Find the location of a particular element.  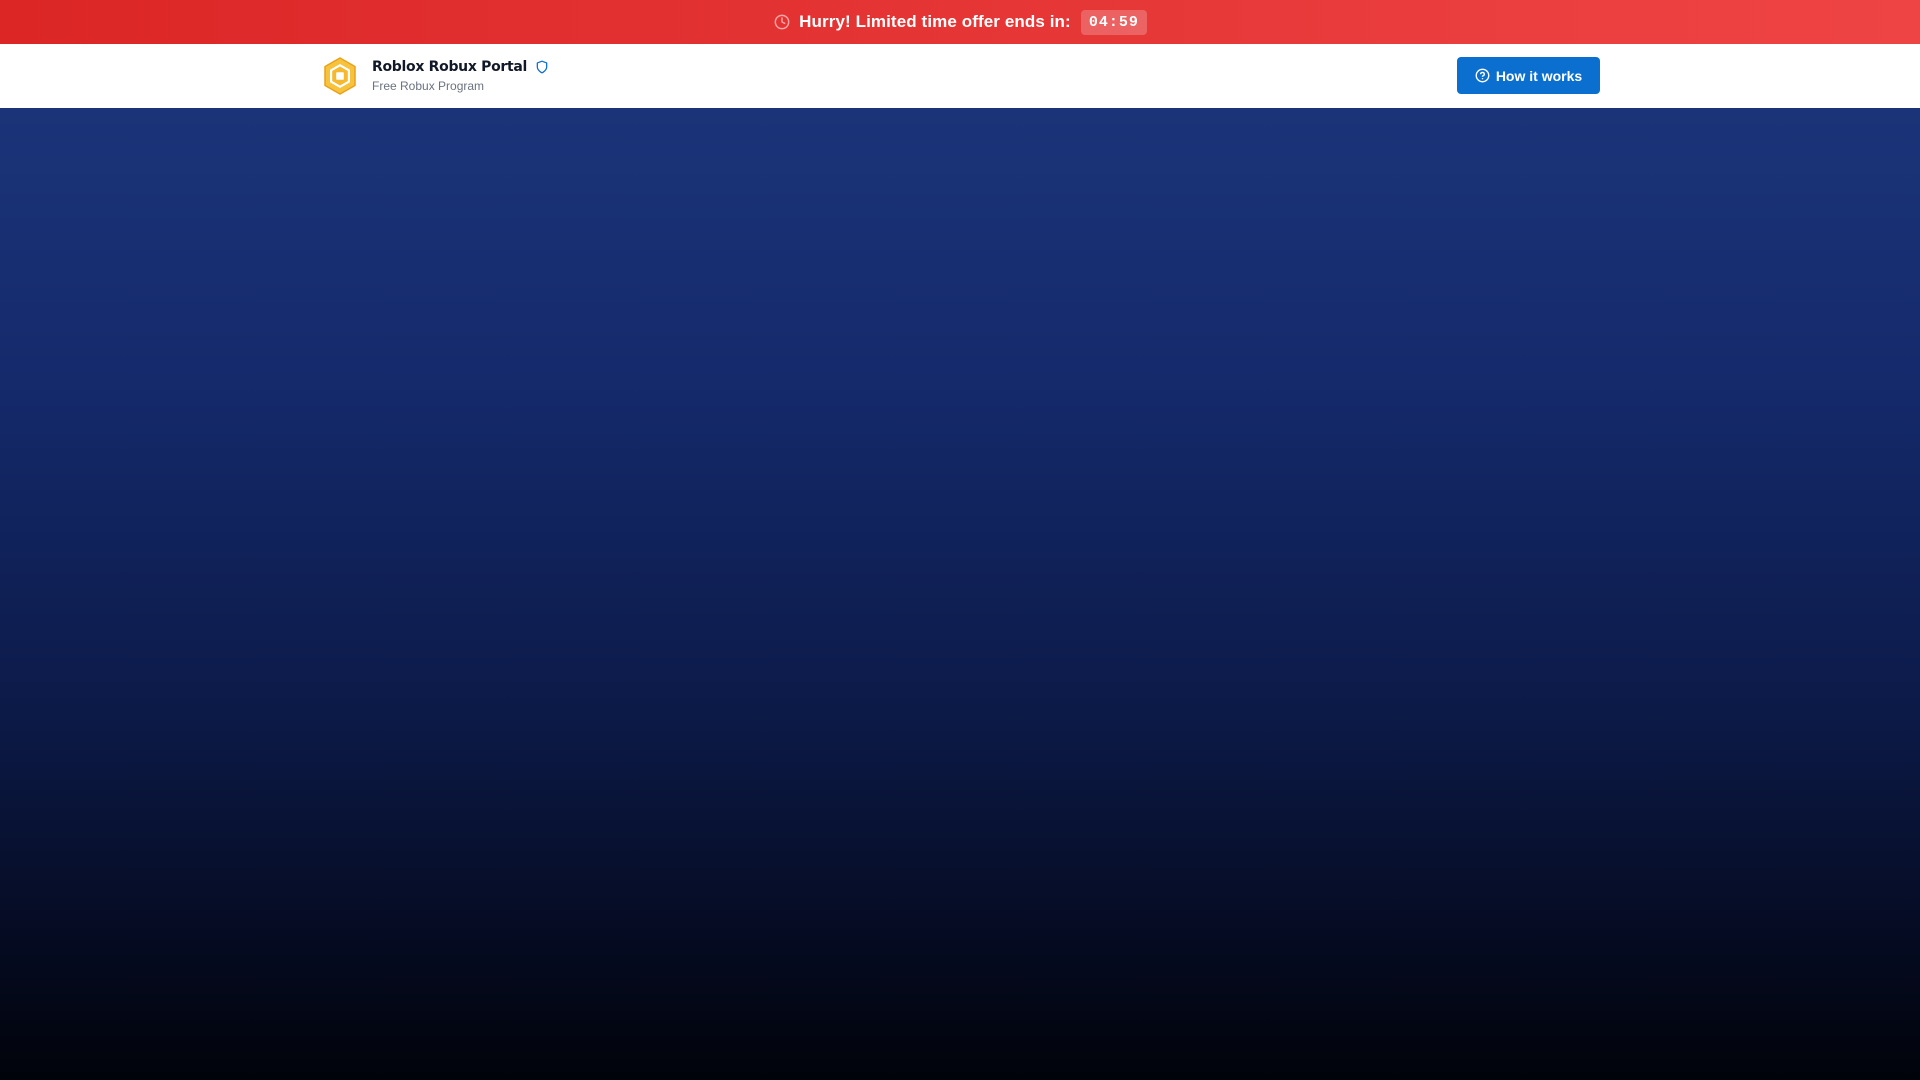

shield-icon is located at coordinates (542, 67).